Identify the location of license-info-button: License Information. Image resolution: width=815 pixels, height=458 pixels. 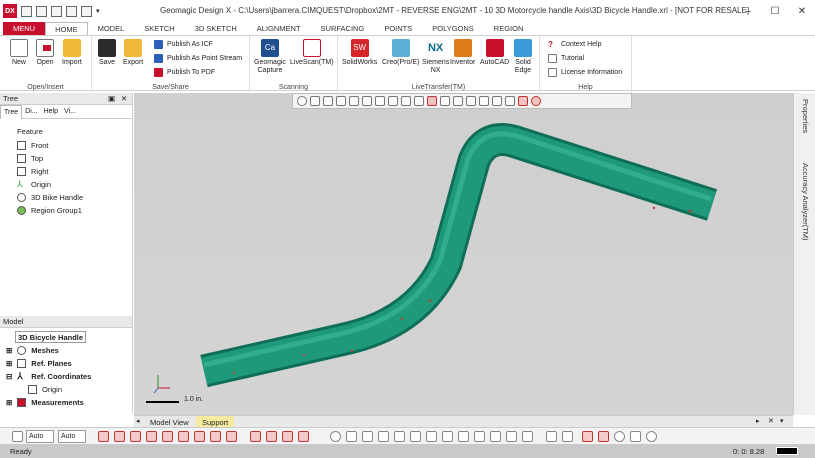
(585, 72).